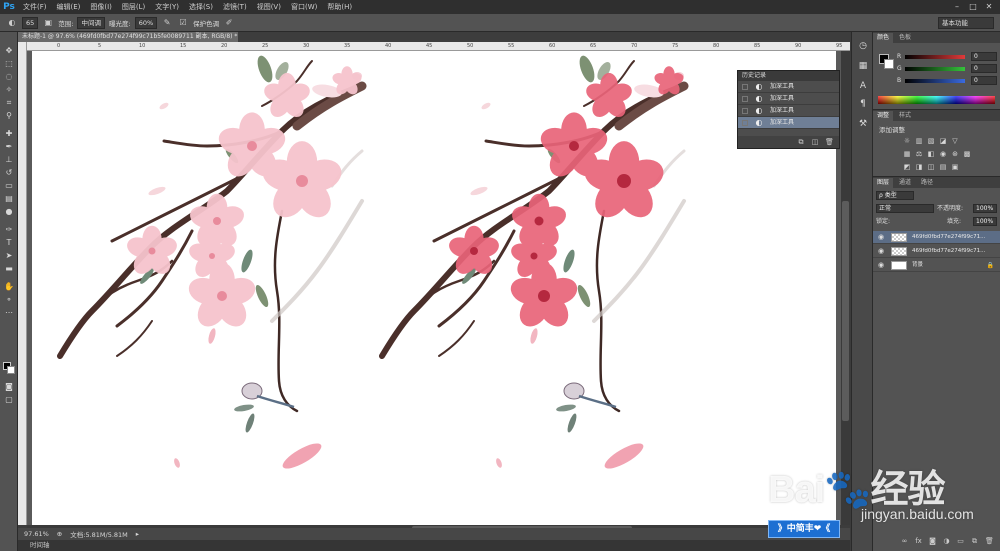 This screenshot has width=1000, height=551. Describe the element at coordinates (989, 541) in the screenshot. I see `delete-layer-icon: 🗑` at that location.